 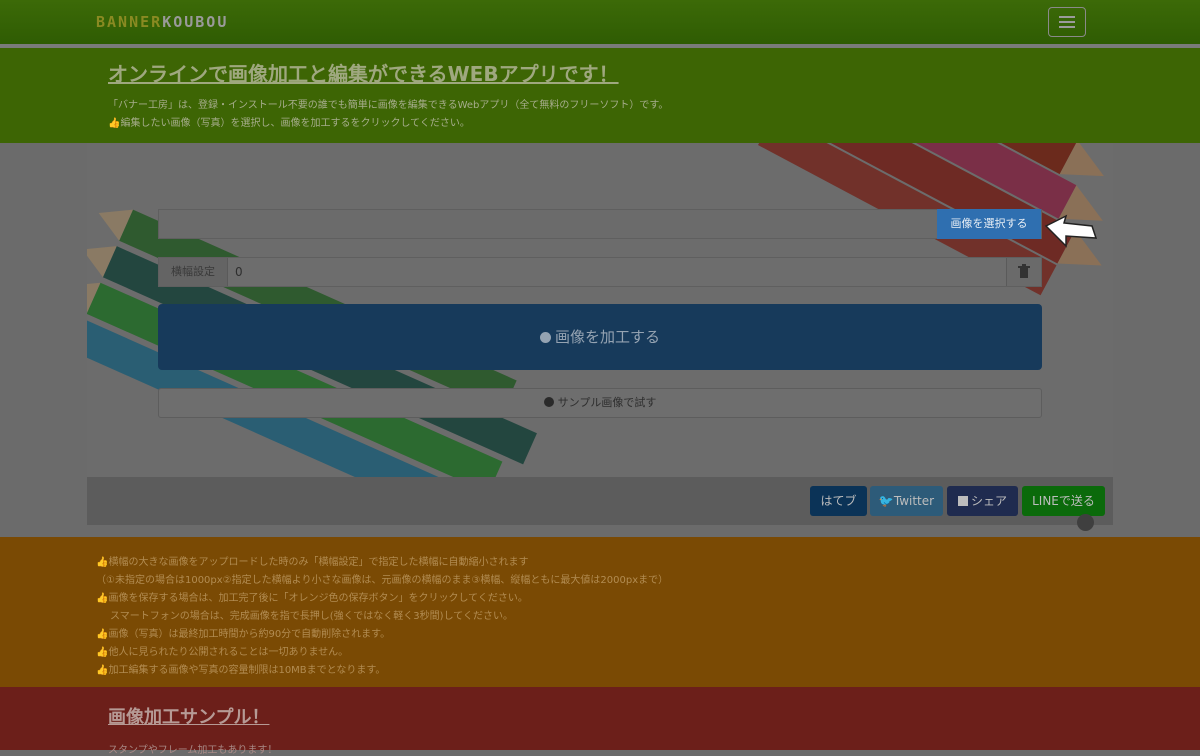 I want to click on try-sample-label: サンプル画像で試す, so click(x=607, y=402).